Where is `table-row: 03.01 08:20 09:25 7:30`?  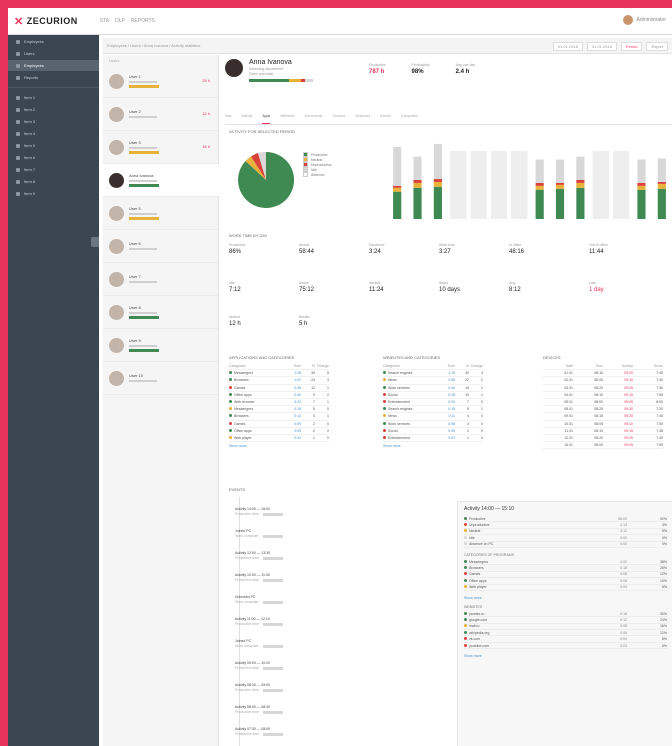
table-row: 03.01 08:20 09:25 7:30 is located at coordinates (603, 388).